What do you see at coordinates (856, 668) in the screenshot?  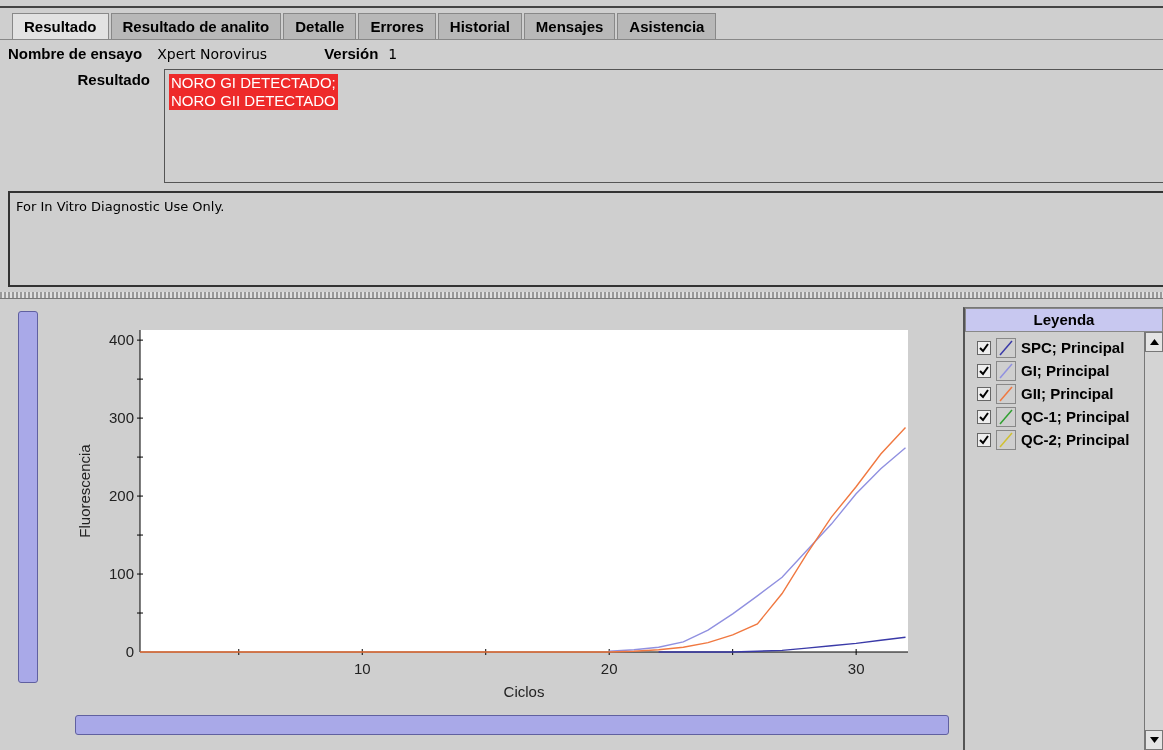 I see `tick-label: 30` at bounding box center [856, 668].